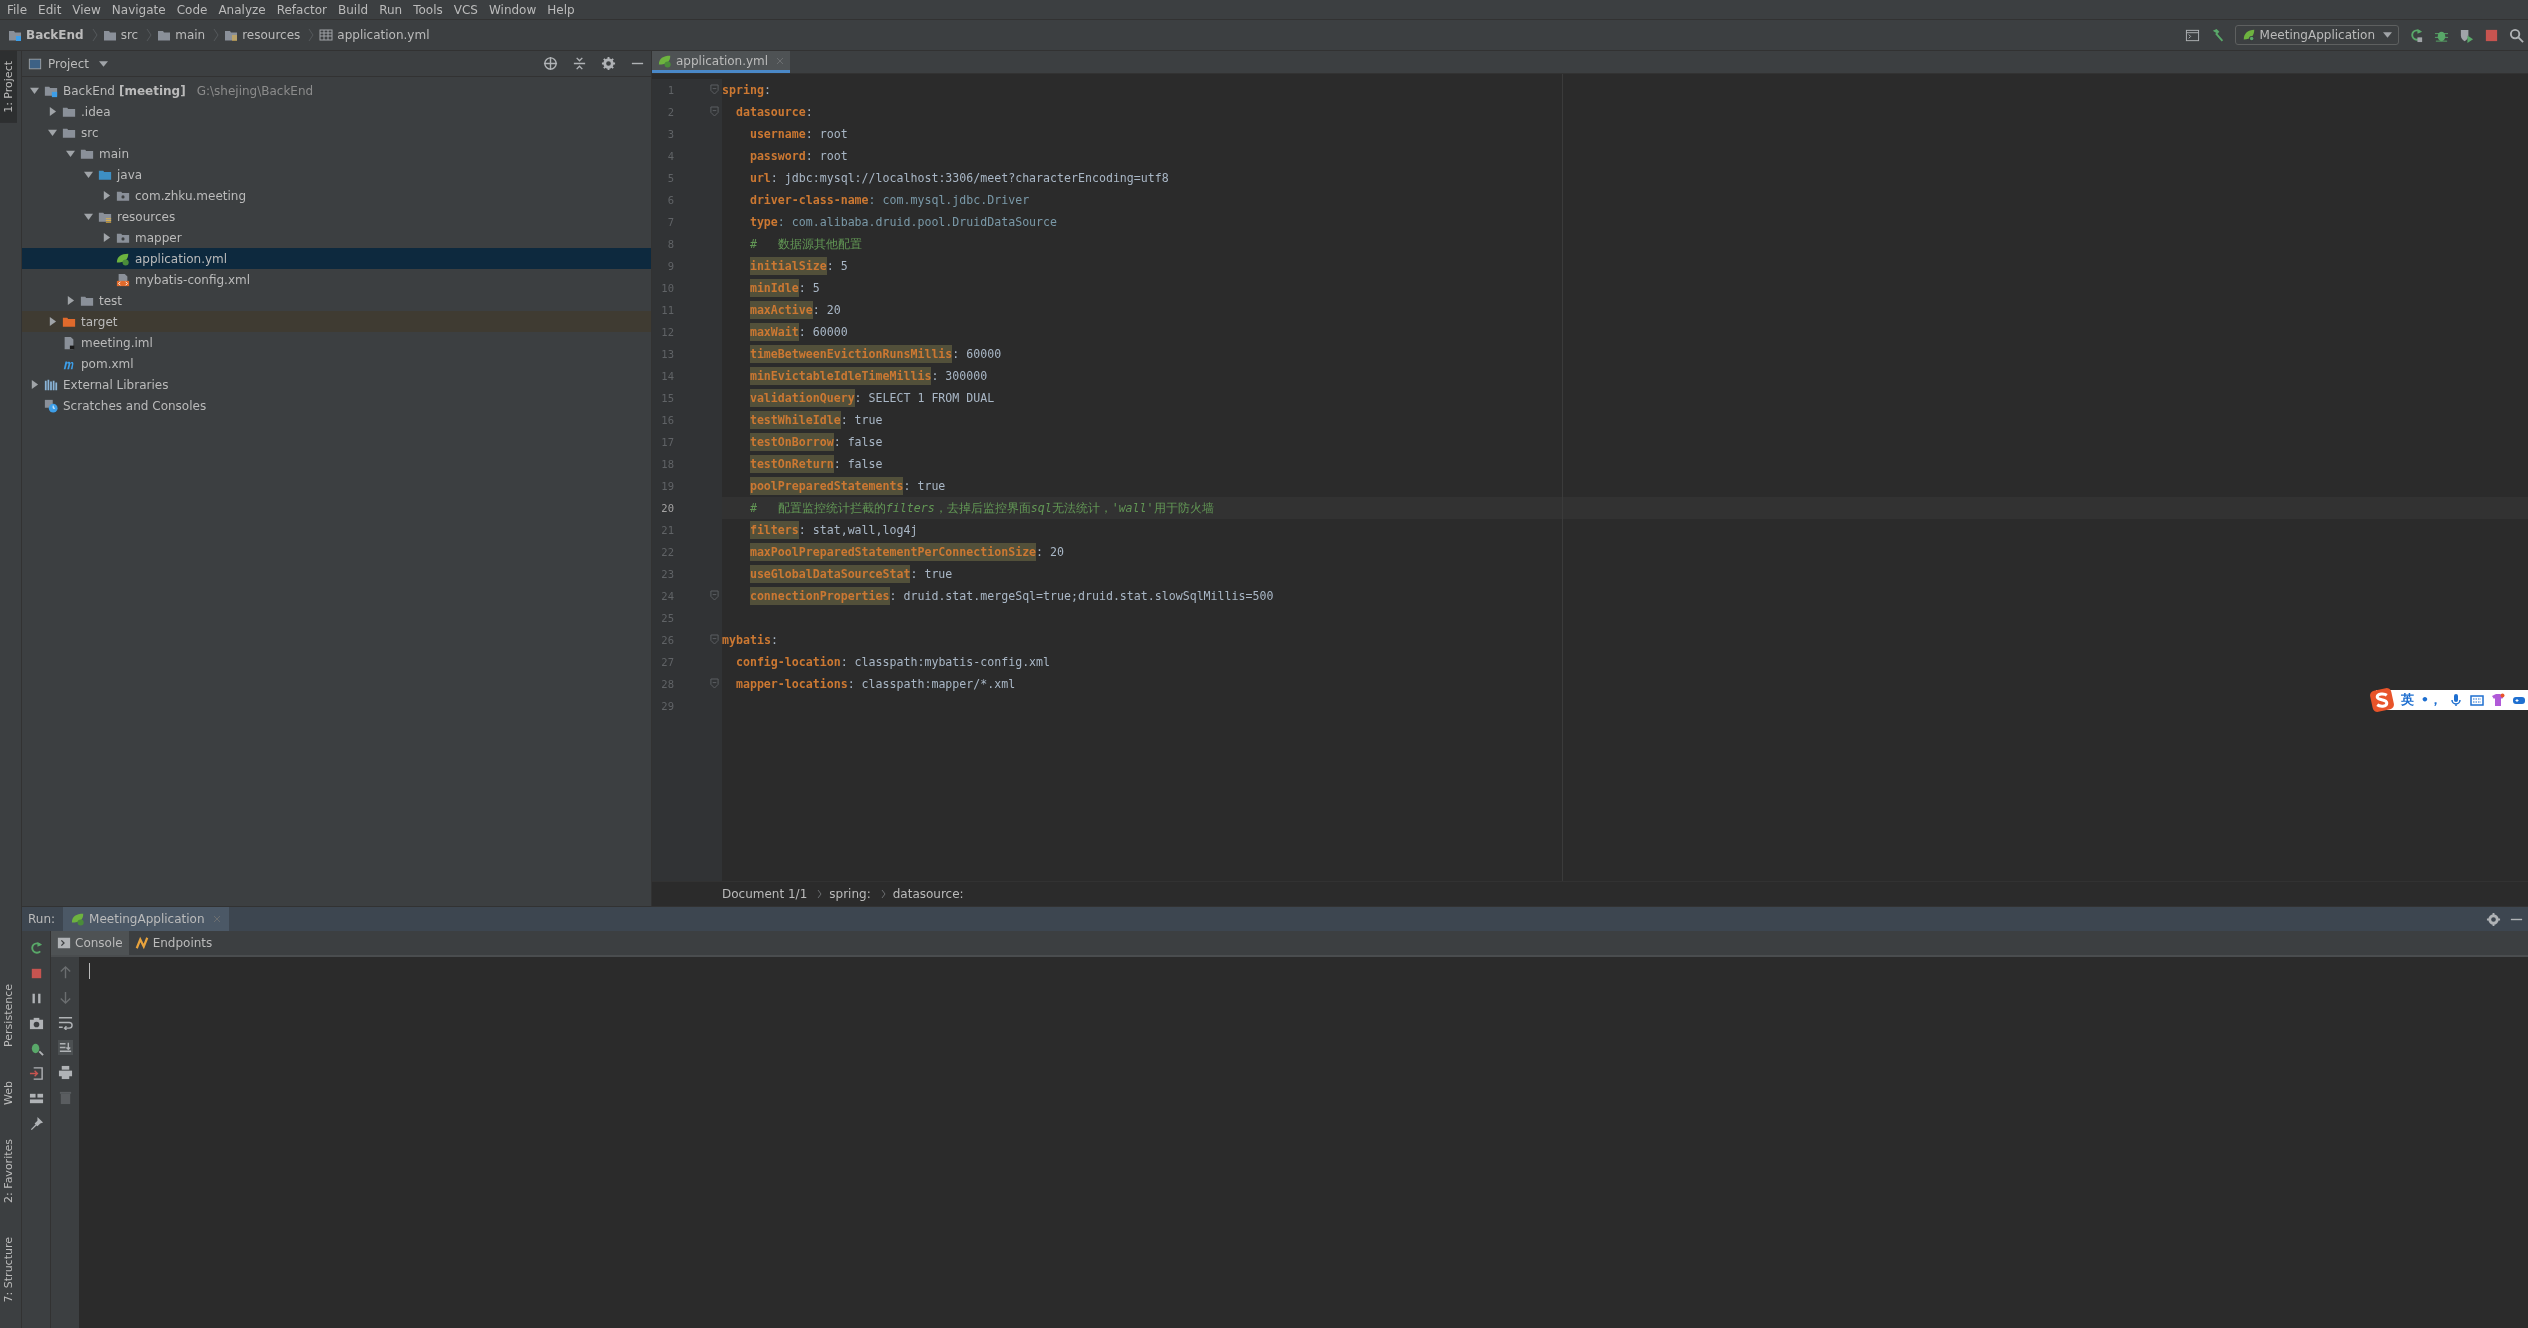 The image size is (2528, 1328). What do you see at coordinates (465, 9) in the screenshot?
I see `menu-item: VCS` at bounding box center [465, 9].